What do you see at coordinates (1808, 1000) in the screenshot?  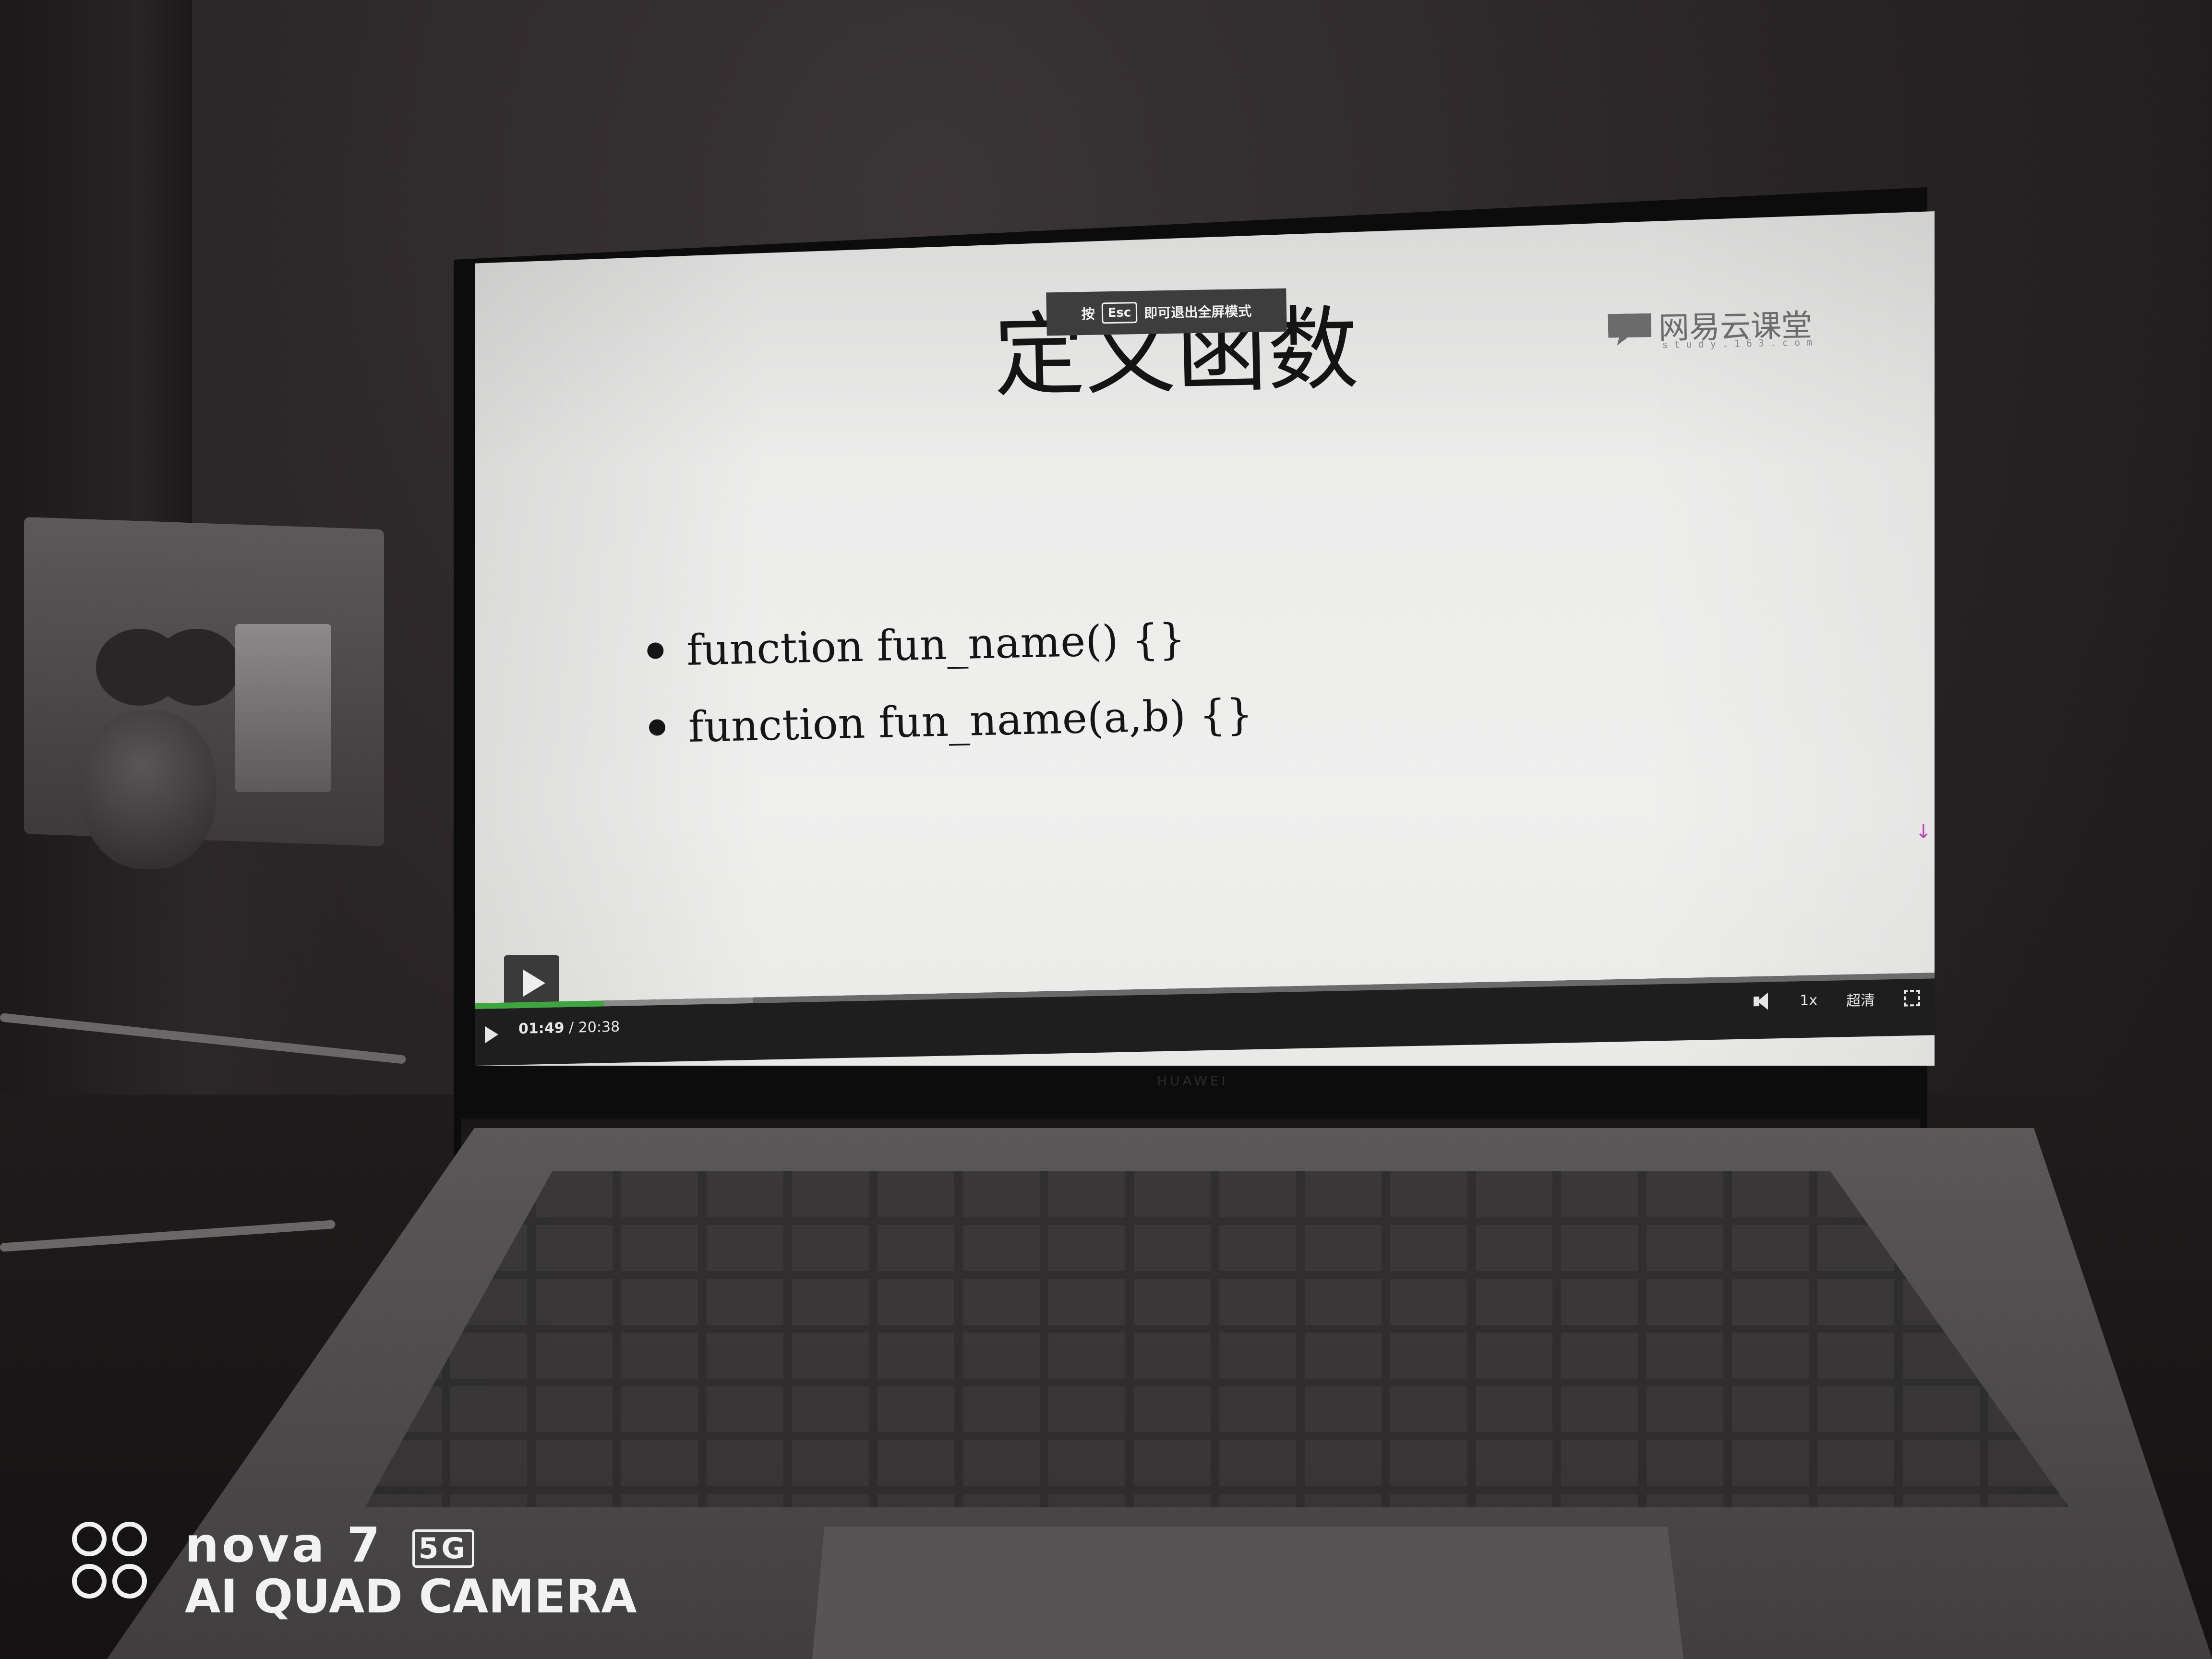 I see `speed-button: 1x` at bounding box center [1808, 1000].